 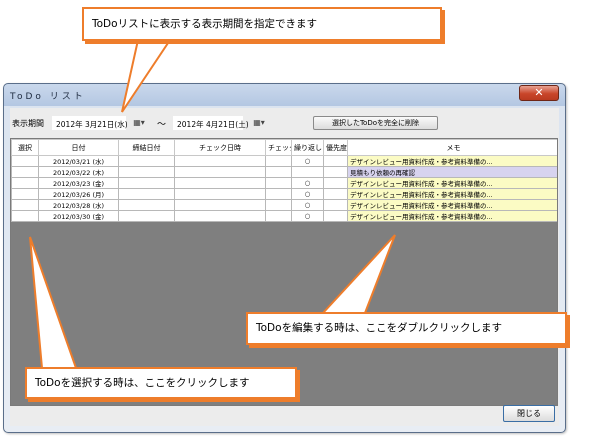 I want to click on repeat-cell, so click(x=307, y=172).